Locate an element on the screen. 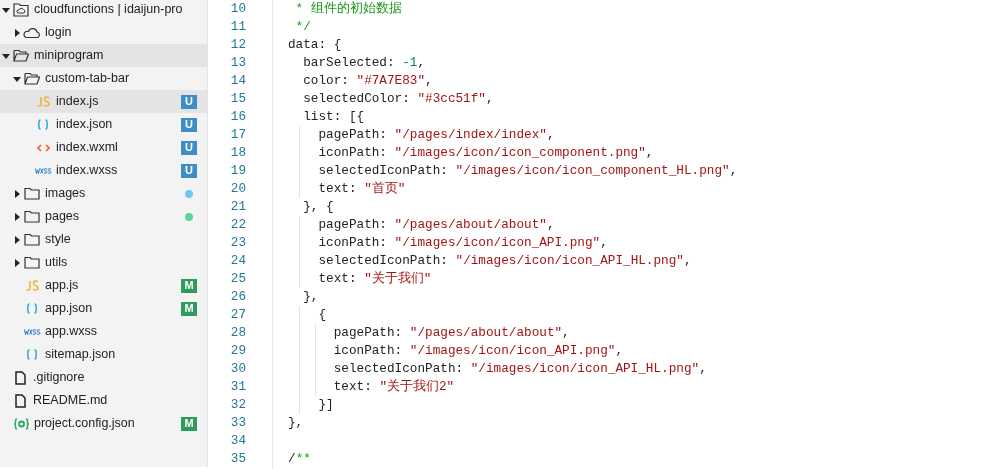 This screenshot has height=469, width=1003. line-number: 29 is located at coordinates (238, 351).